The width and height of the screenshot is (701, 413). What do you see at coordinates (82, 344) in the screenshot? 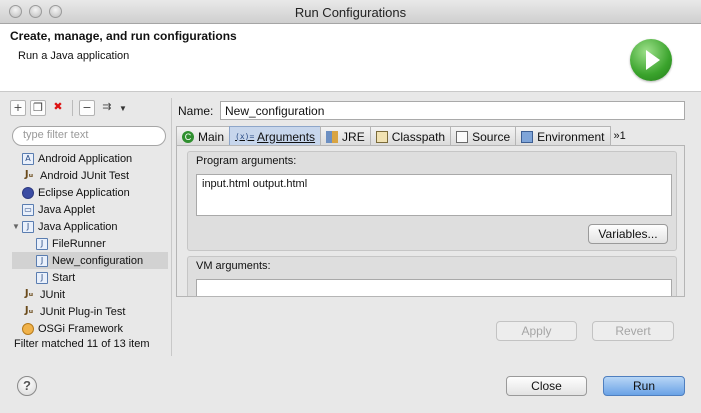
I see `filter-status: Filter matched 11 of 13 item` at bounding box center [82, 344].